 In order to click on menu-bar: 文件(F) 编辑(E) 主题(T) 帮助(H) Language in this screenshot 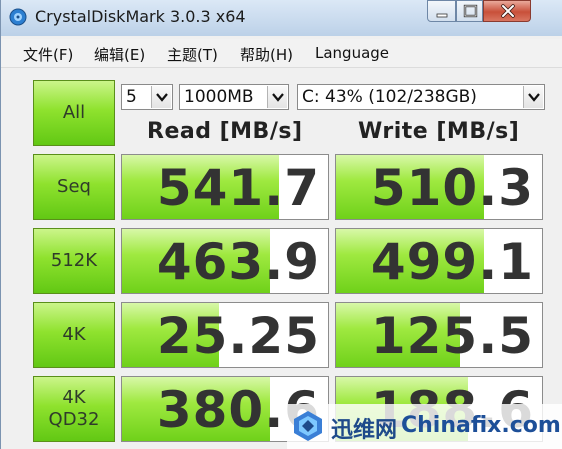, I will do `click(281, 53)`.